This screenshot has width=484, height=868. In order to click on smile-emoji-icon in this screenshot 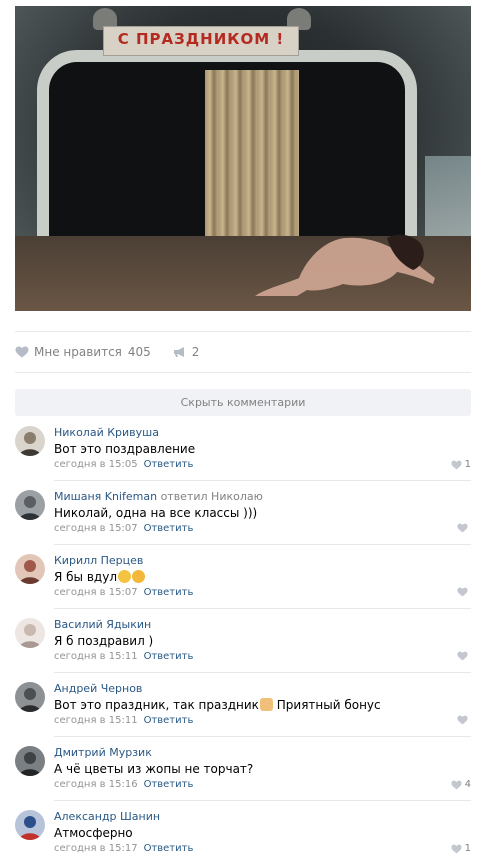, I will do `click(124, 576)`.